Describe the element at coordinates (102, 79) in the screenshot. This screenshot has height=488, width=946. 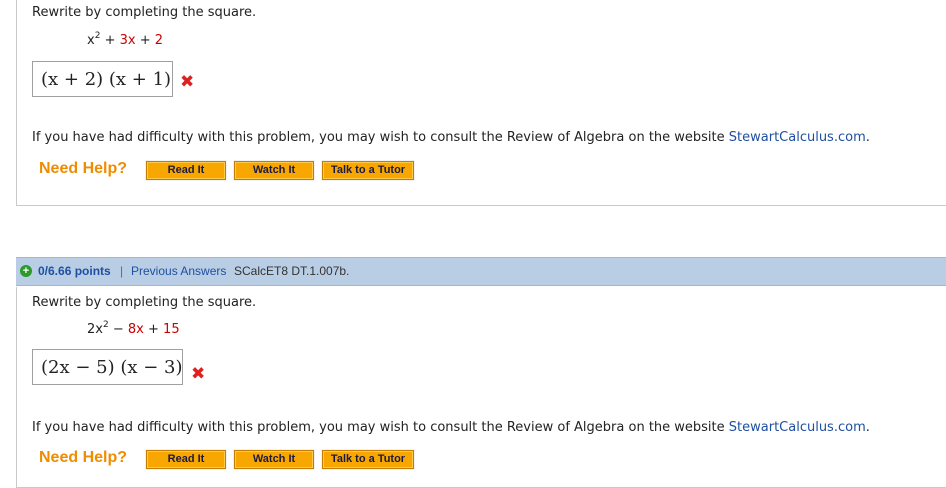
I see `answer-input: (x + 2) (x + 1)` at that location.